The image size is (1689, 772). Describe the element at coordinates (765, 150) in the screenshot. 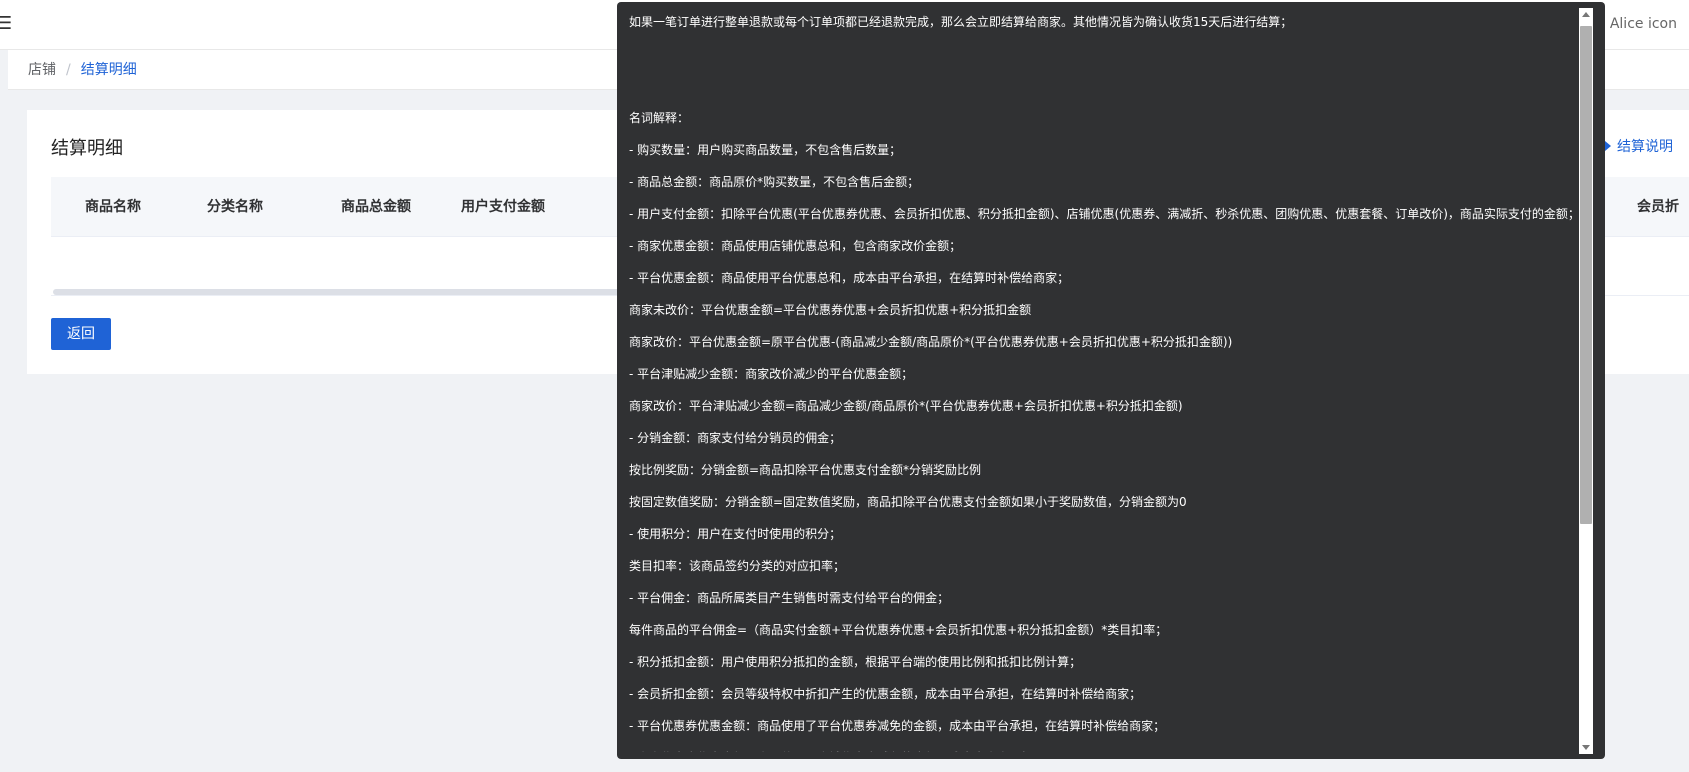

I see `tooltip-line: - 购买数量：用户购买商品数量，不包含售后数量；` at that location.